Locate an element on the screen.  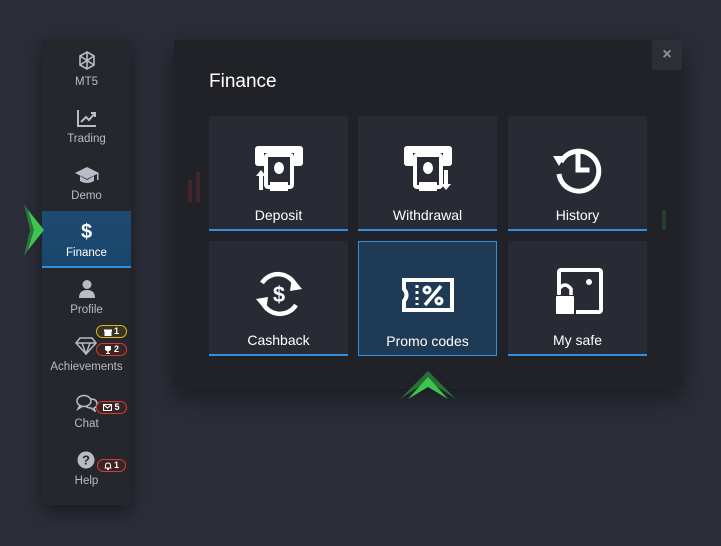
close-icon: × is located at coordinates (667, 54).